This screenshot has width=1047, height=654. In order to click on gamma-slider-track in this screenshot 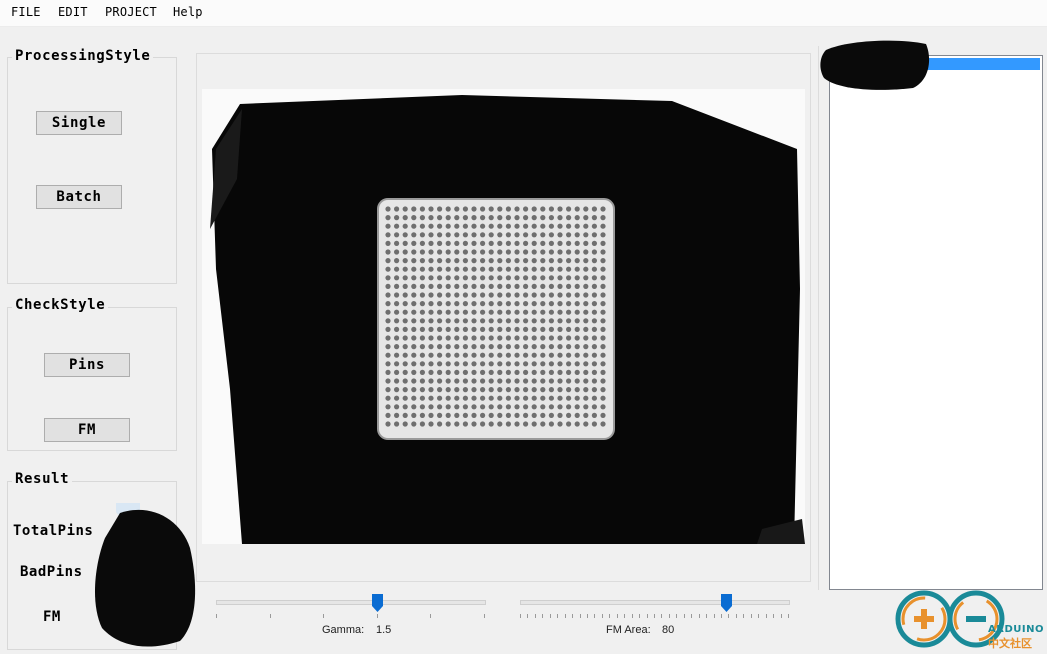, I will do `click(351, 602)`.